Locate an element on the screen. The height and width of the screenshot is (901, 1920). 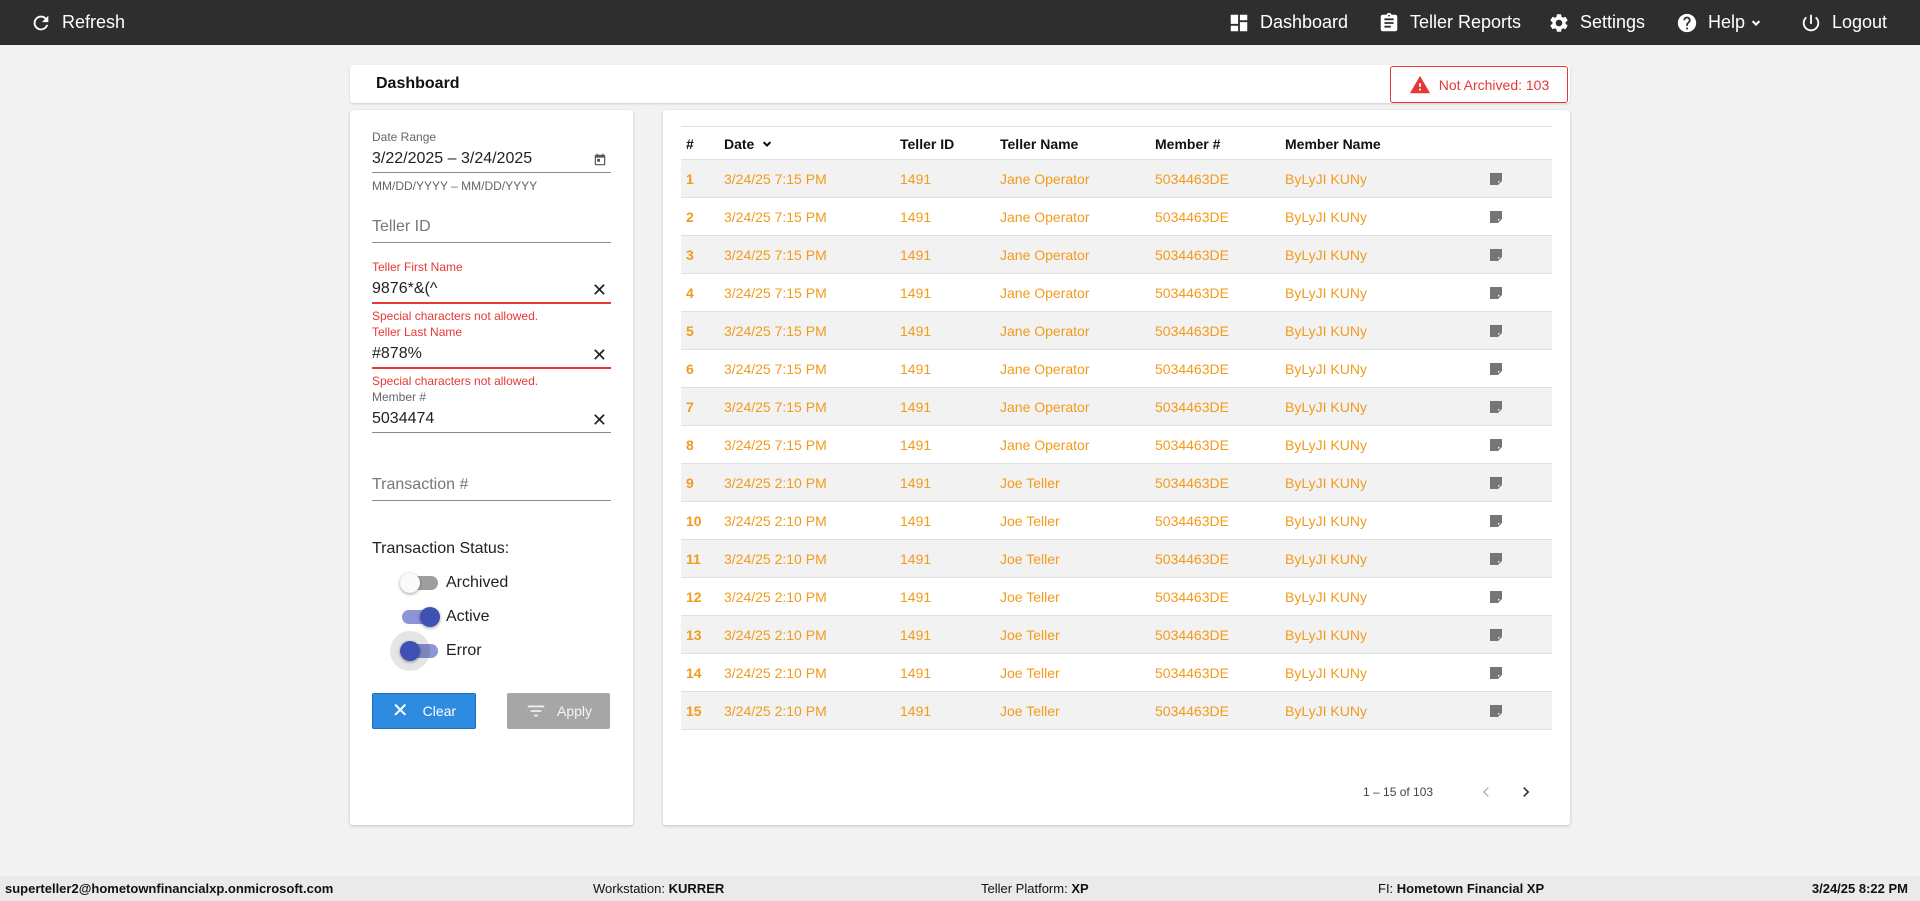
member-number-input: 5034474 ✕ is located at coordinates (491, 420).